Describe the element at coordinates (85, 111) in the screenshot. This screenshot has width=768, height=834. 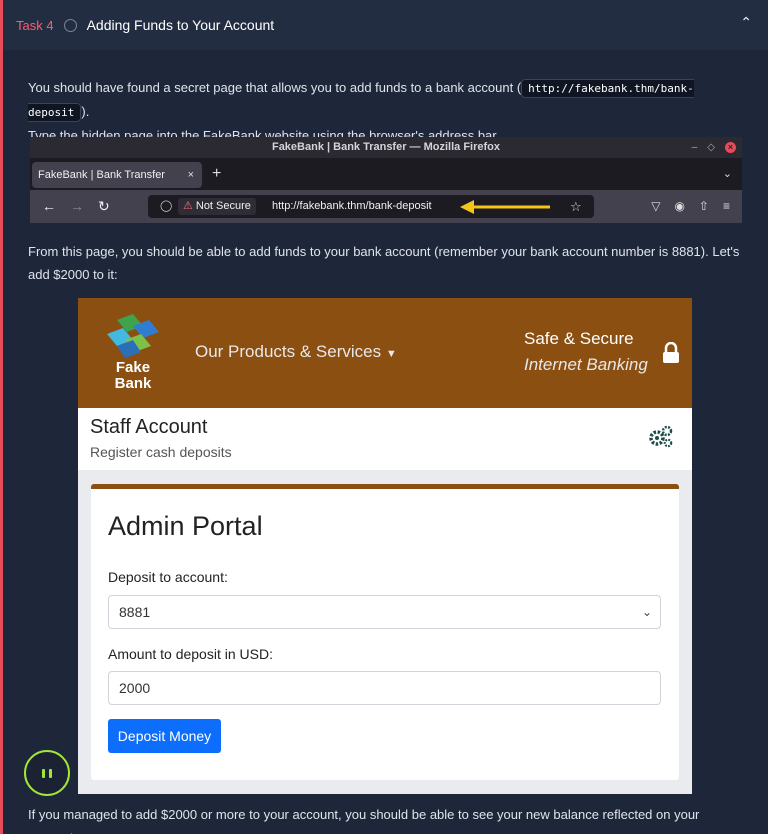
I see `intro-text-b: ).` at that location.